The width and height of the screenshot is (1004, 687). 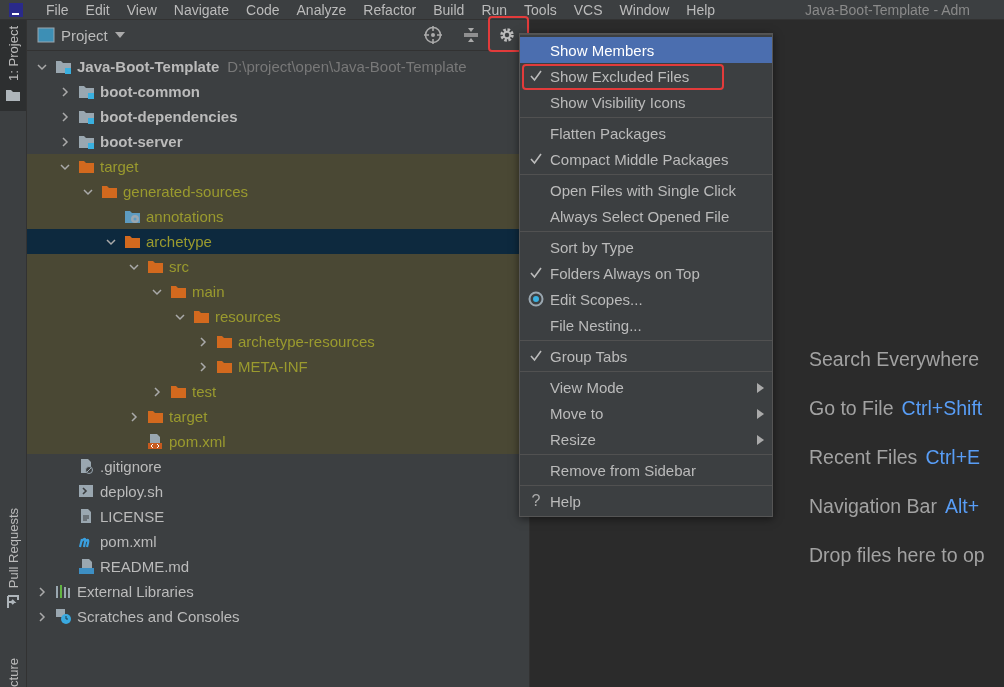 I want to click on menu-item: Edit, so click(x=97, y=9).